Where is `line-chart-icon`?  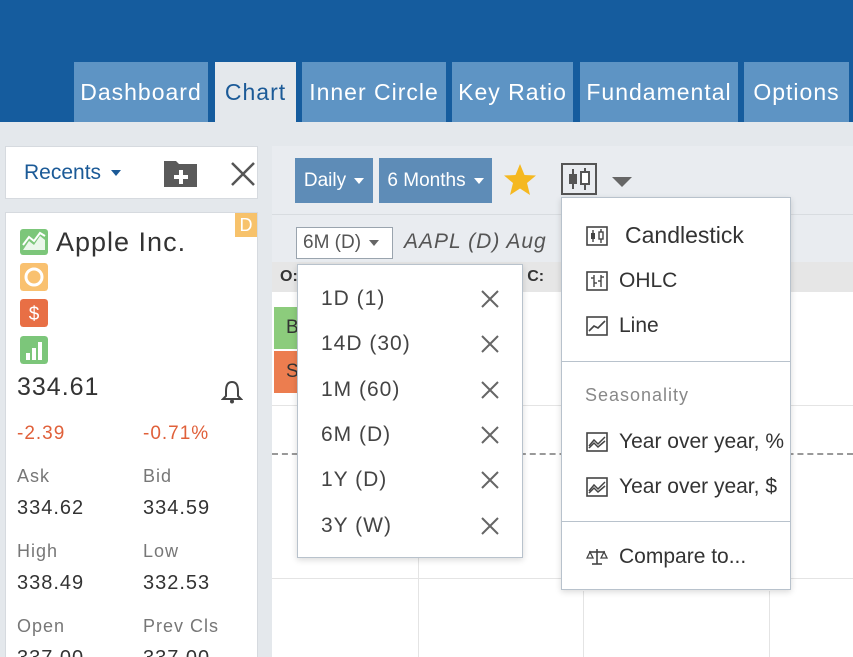 line-chart-icon is located at coordinates (597, 326).